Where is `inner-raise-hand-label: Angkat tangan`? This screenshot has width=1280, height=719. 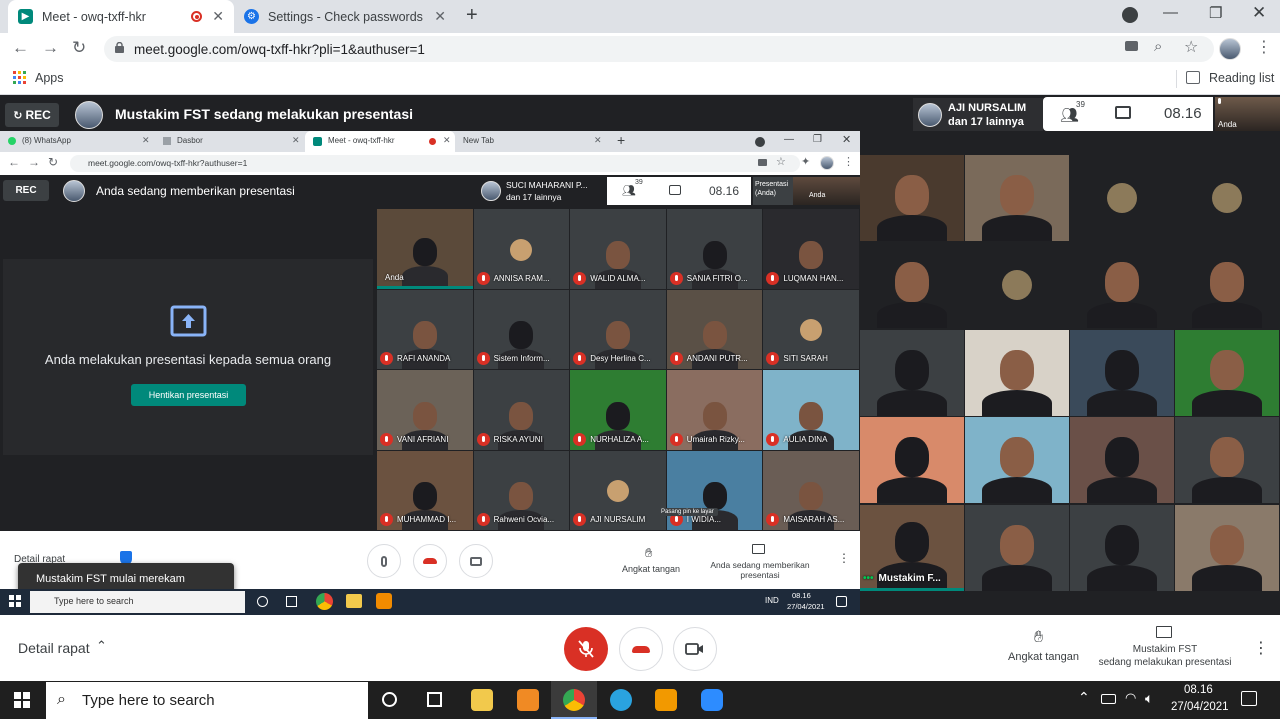
inner-raise-hand-label: Angkat tangan is located at coordinates (651, 569).